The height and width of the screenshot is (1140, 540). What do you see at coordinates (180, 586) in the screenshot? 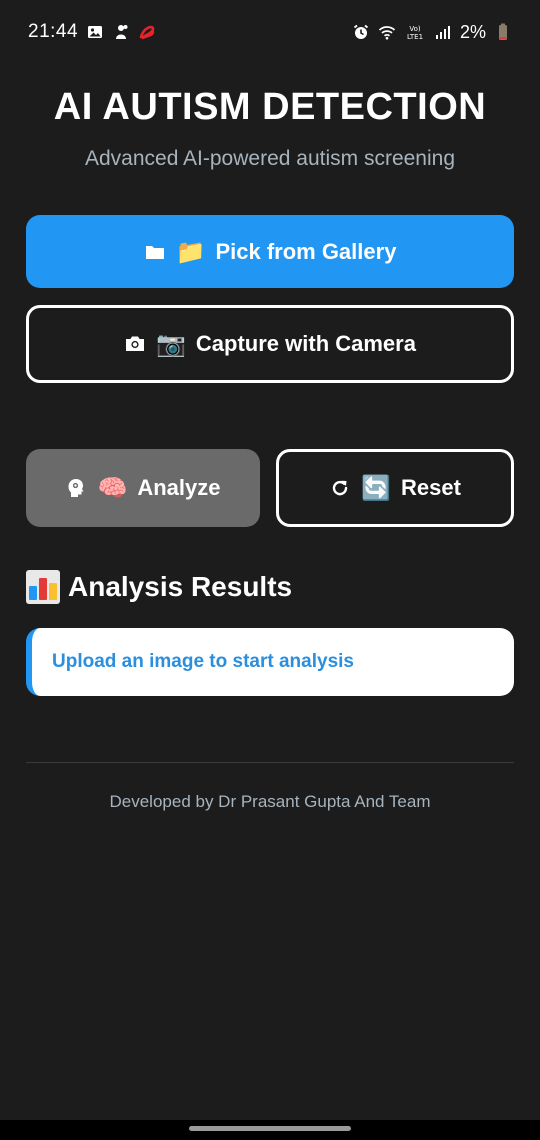
I see `analysis-results-title: Analysis Results` at bounding box center [180, 586].